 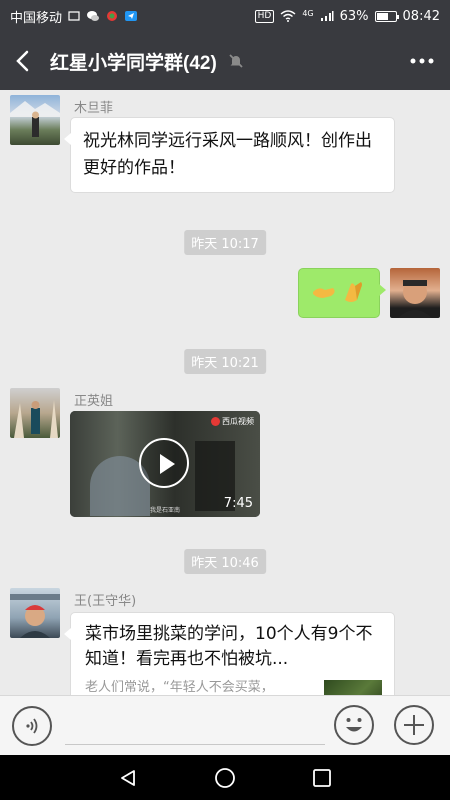 I want to click on emoji-button, so click(x=354, y=725).